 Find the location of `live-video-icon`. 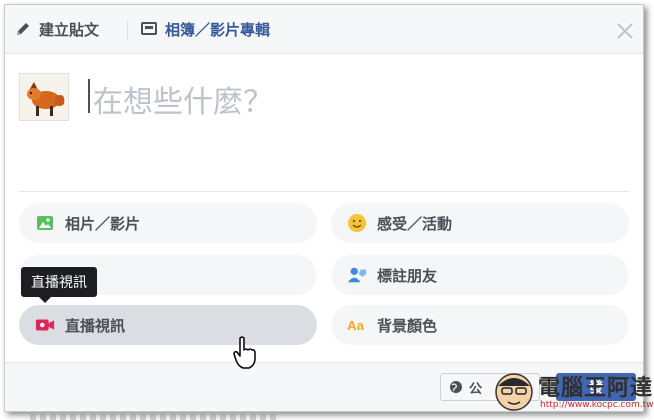

live-video-icon is located at coordinates (45, 325).